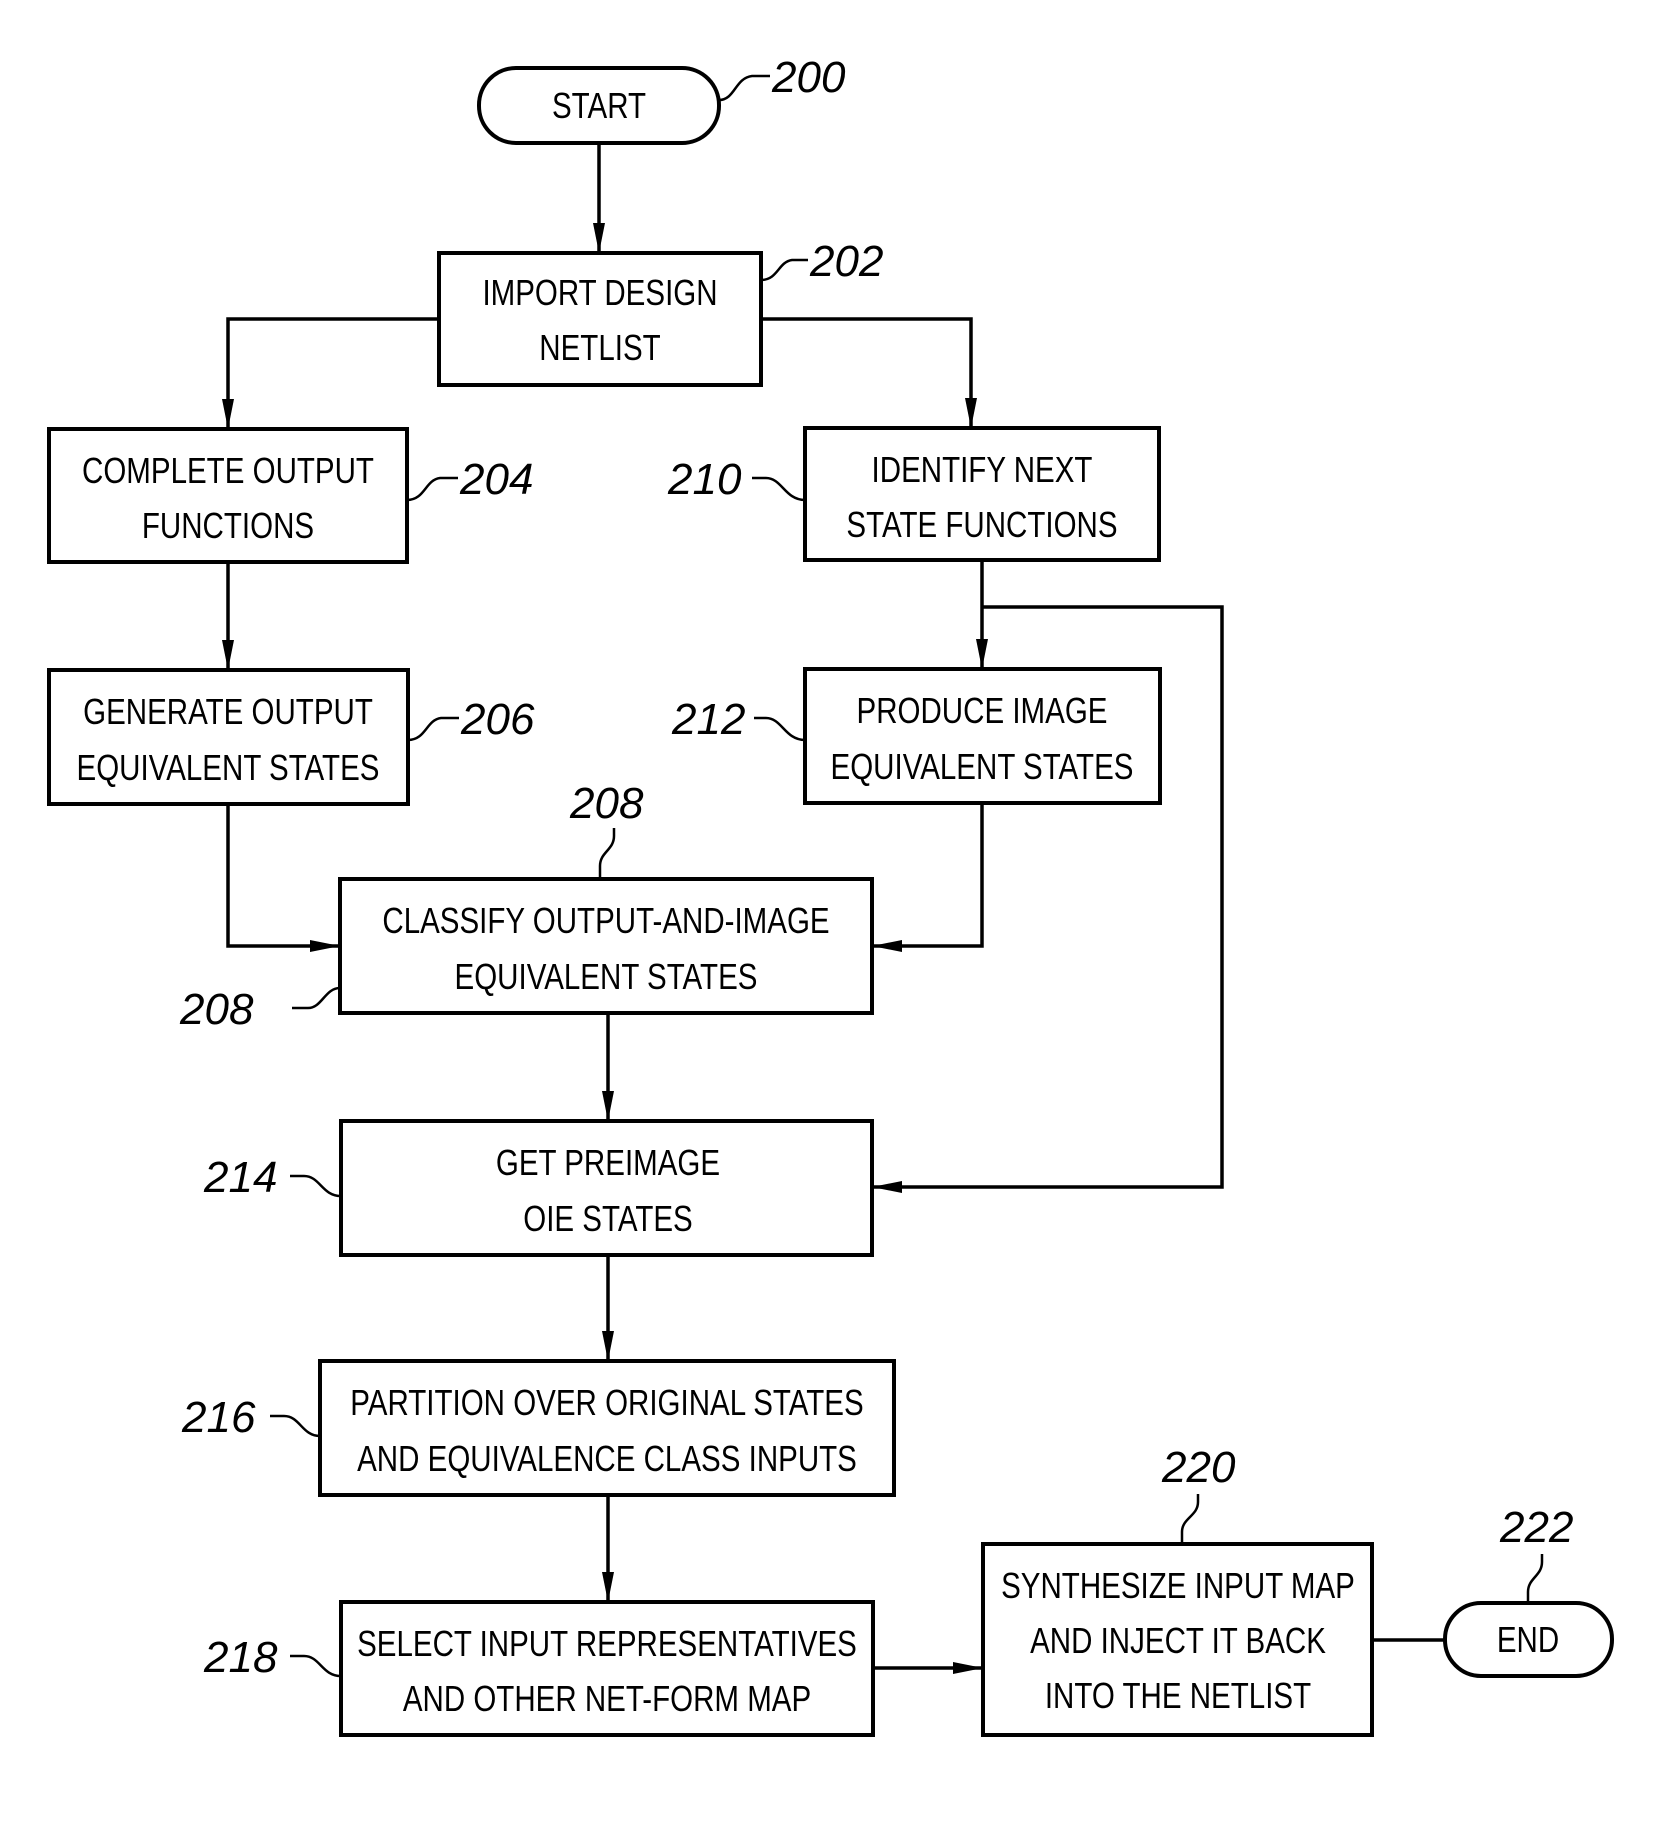 The height and width of the screenshot is (1826, 1655). What do you see at coordinates (608, 1106) in the screenshot?
I see `arrowhead-preimage-top` at bounding box center [608, 1106].